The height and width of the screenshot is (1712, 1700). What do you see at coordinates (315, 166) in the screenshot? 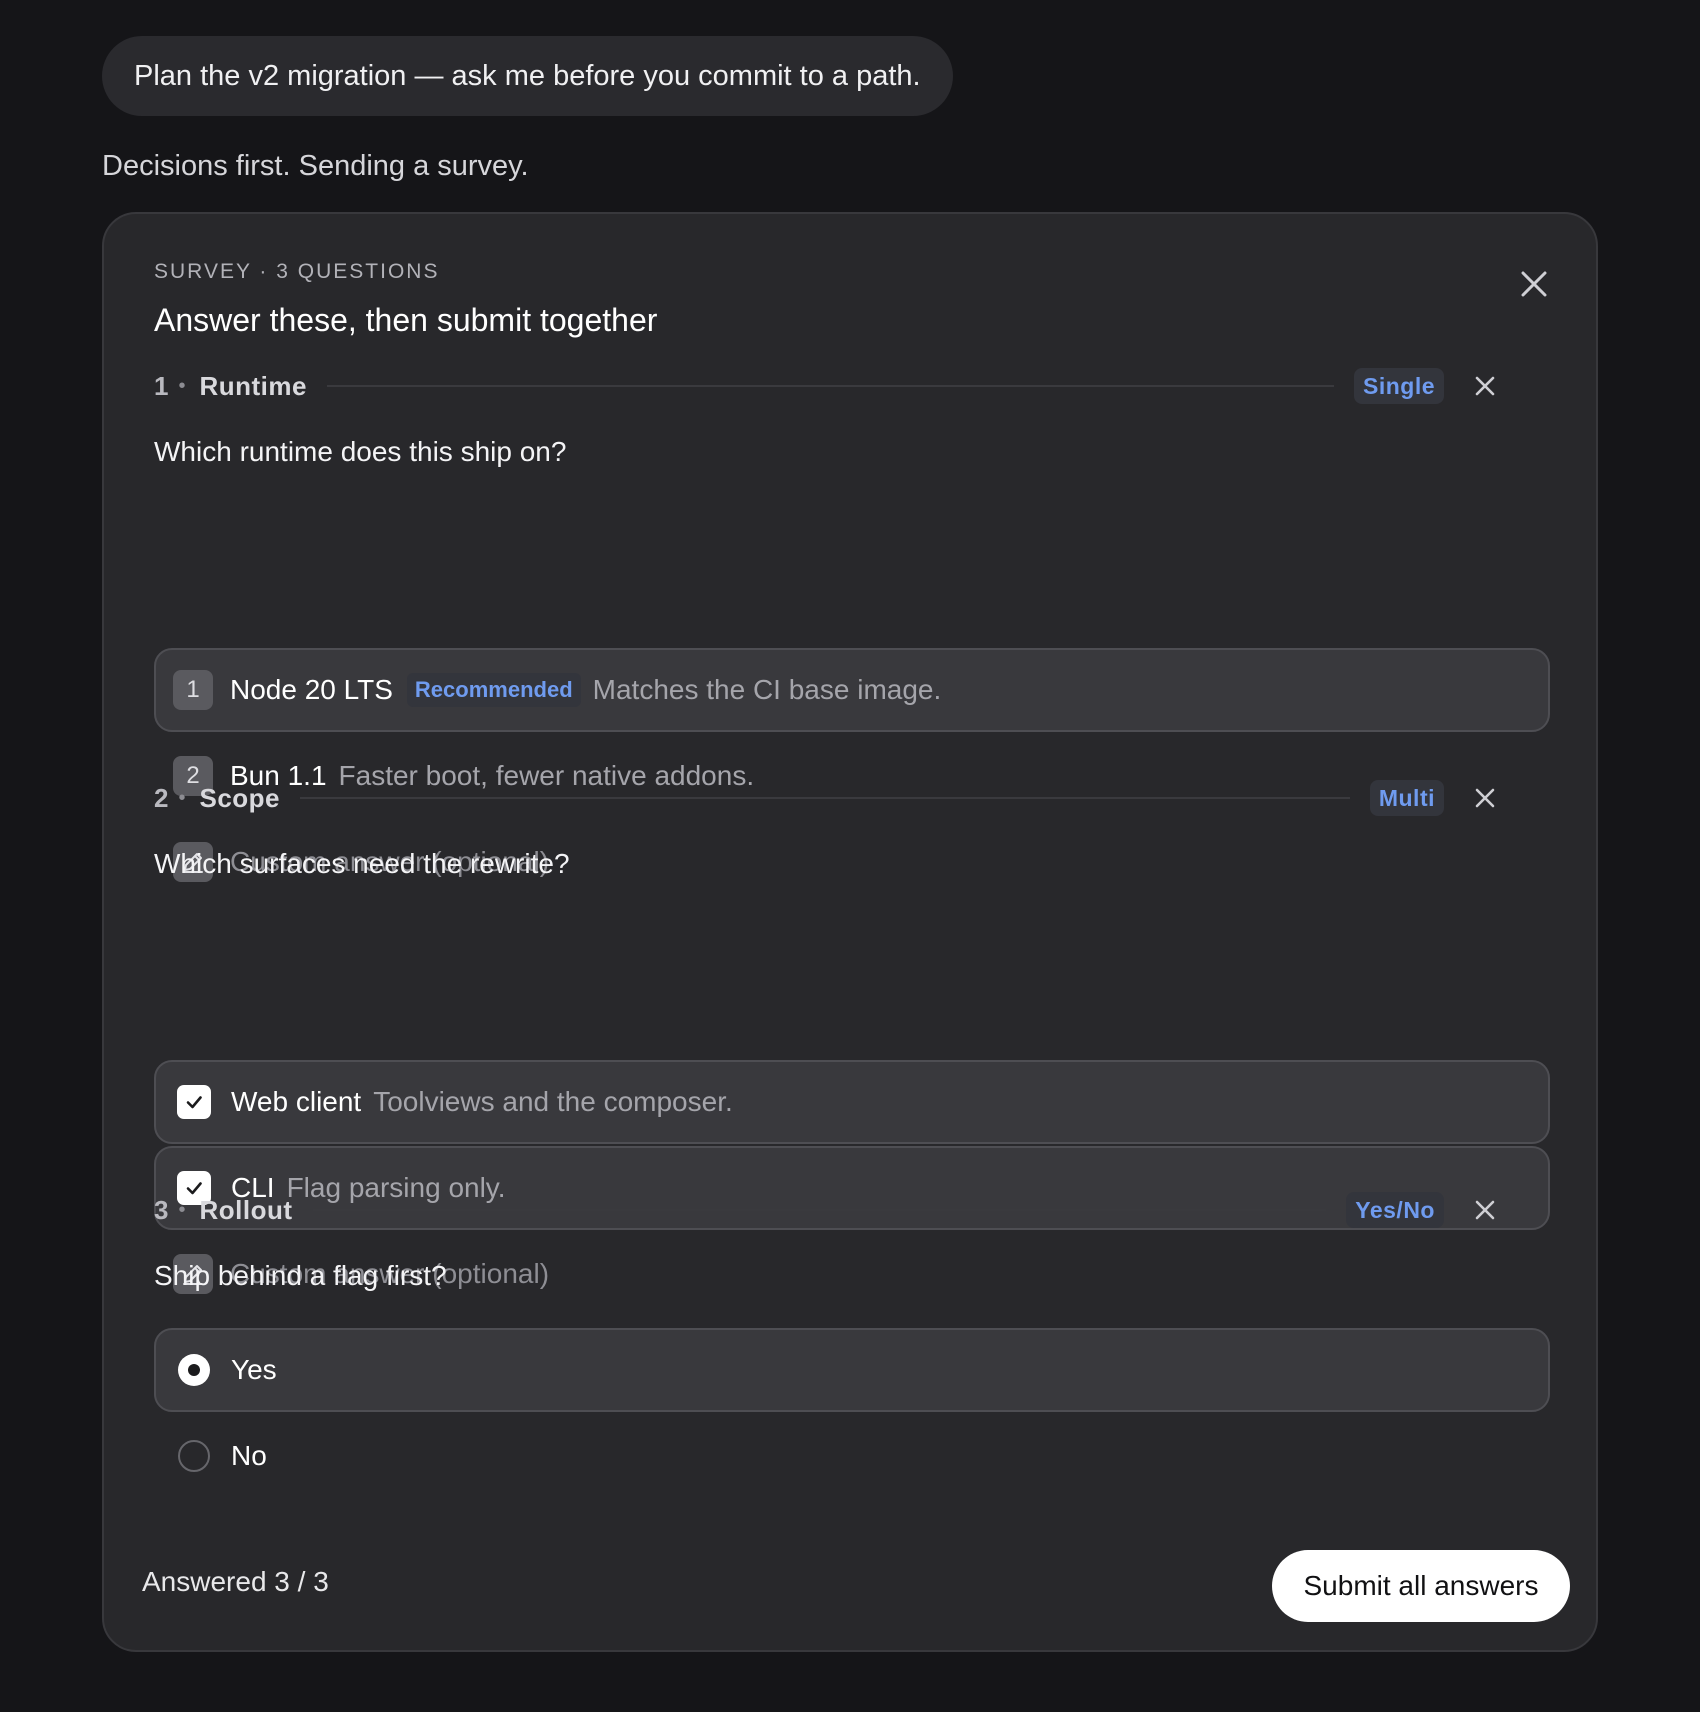
I see `assistant-message: Decisions first. Sending a survey.` at bounding box center [315, 166].